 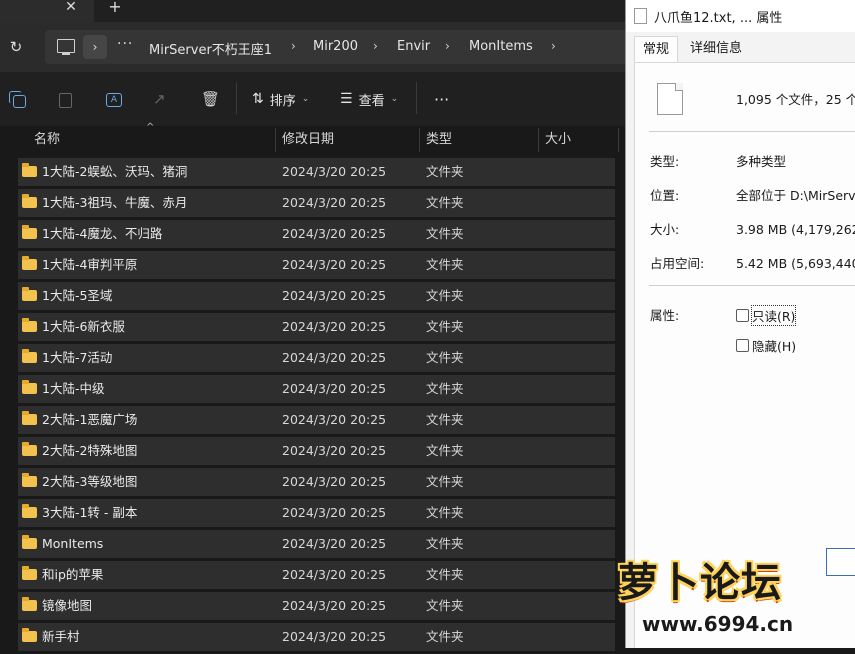 I want to click on breadcrumb-overflow-button: ···, so click(x=125, y=44).